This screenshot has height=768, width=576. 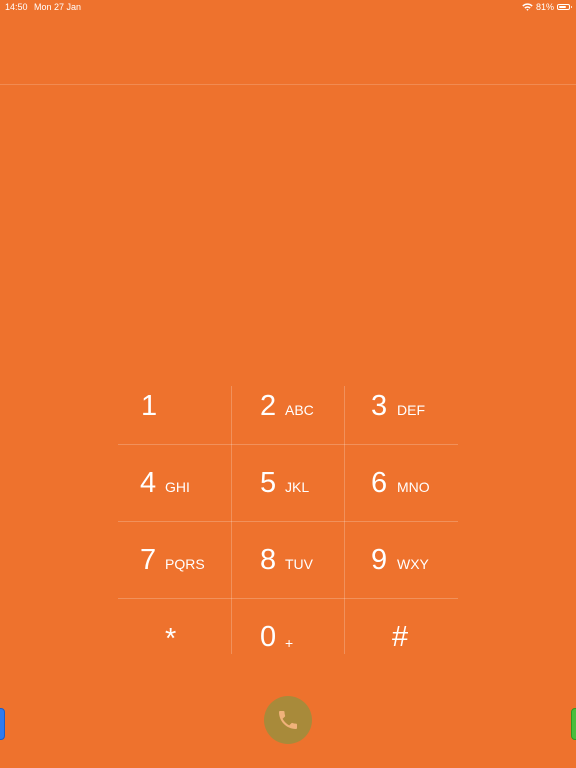 What do you see at coordinates (185, 564) in the screenshot?
I see `key-letters: PQRS` at bounding box center [185, 564].